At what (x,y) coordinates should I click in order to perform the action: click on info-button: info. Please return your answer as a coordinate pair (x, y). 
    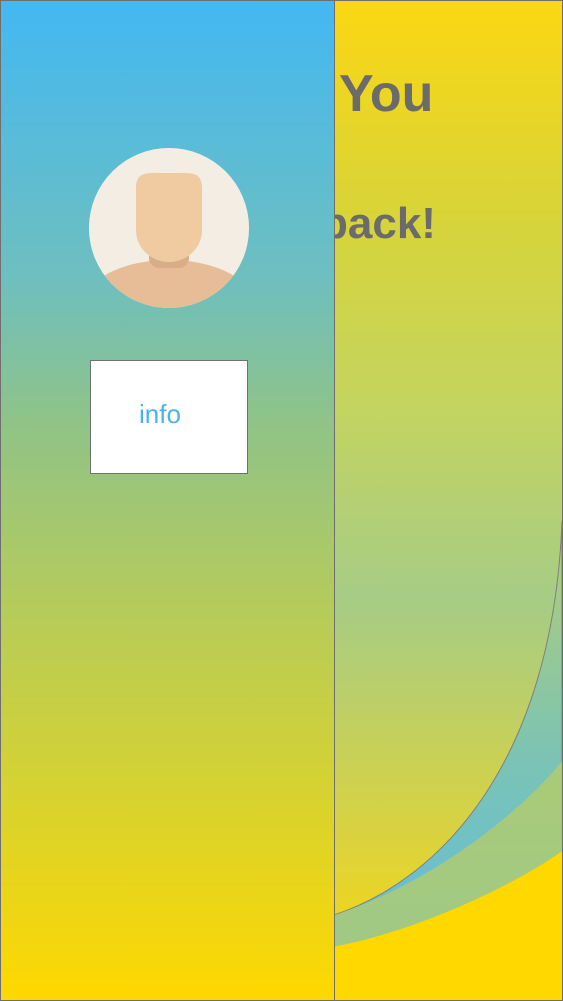
    Looking at the image, I should click on (169, 417).